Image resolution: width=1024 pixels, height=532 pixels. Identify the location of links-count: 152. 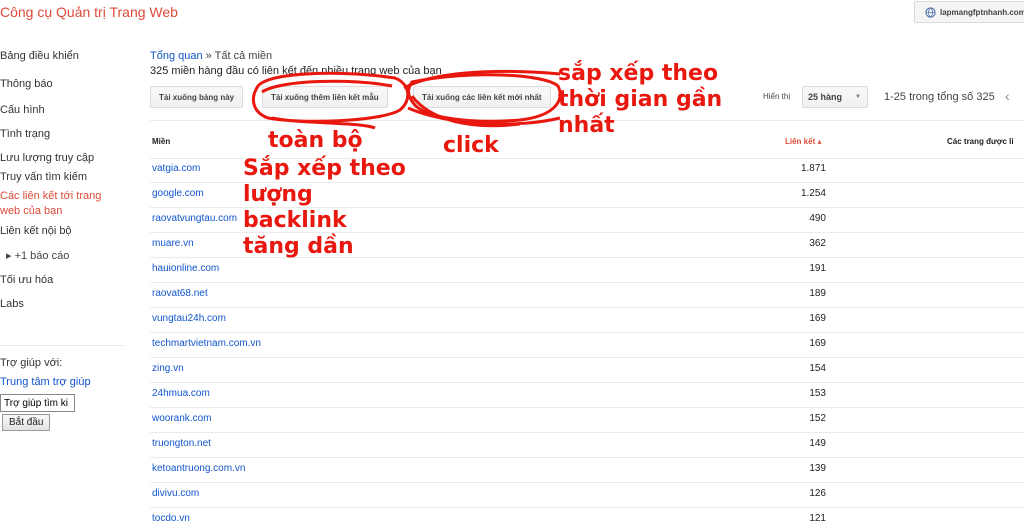
(817, 418).